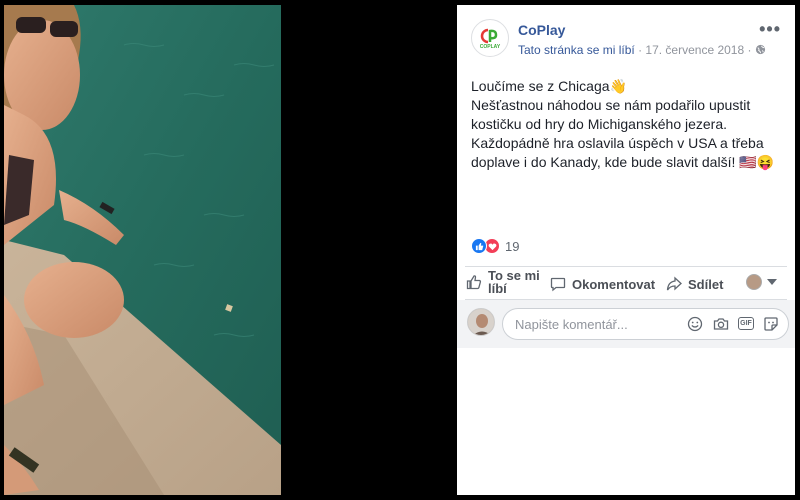 This screenshot has width=800, height=500. Describe the element at coordinates (474, 282) in the screenshot. I see `thumbs-up-icon` at that location.